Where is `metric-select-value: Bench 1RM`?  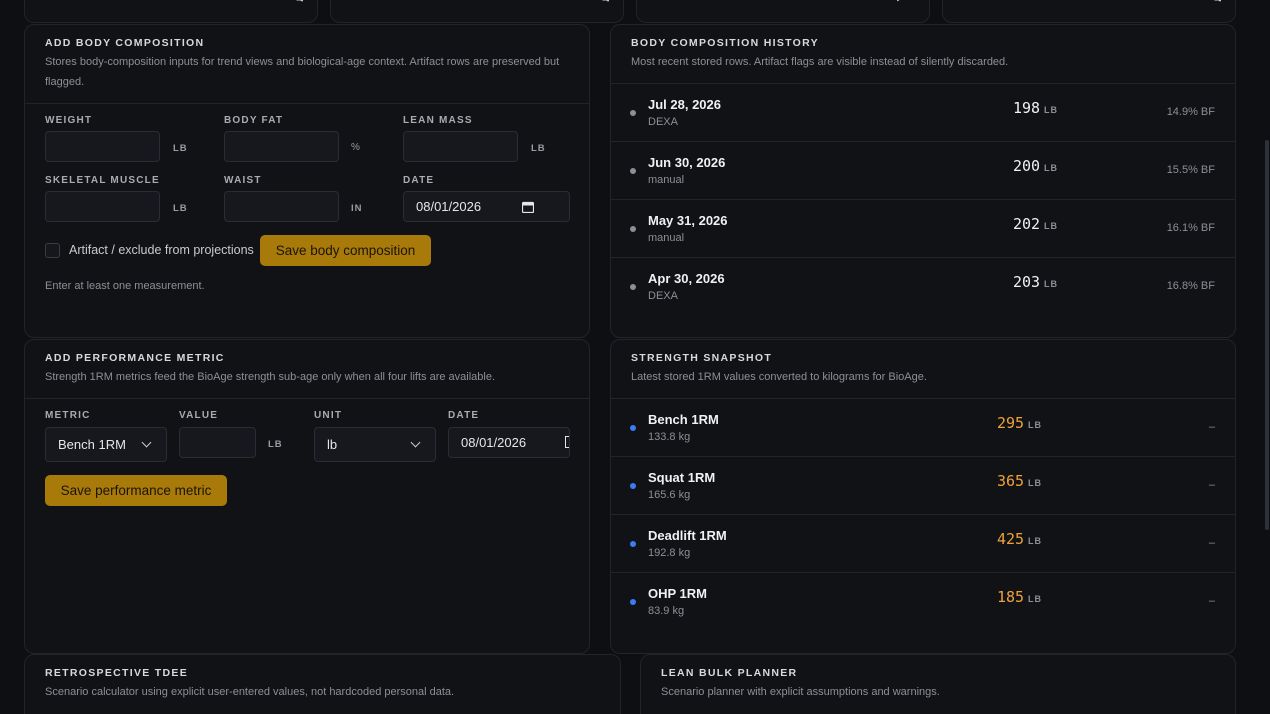
metric-select-value: Bench 1RM is located at coordinates (92, 444).